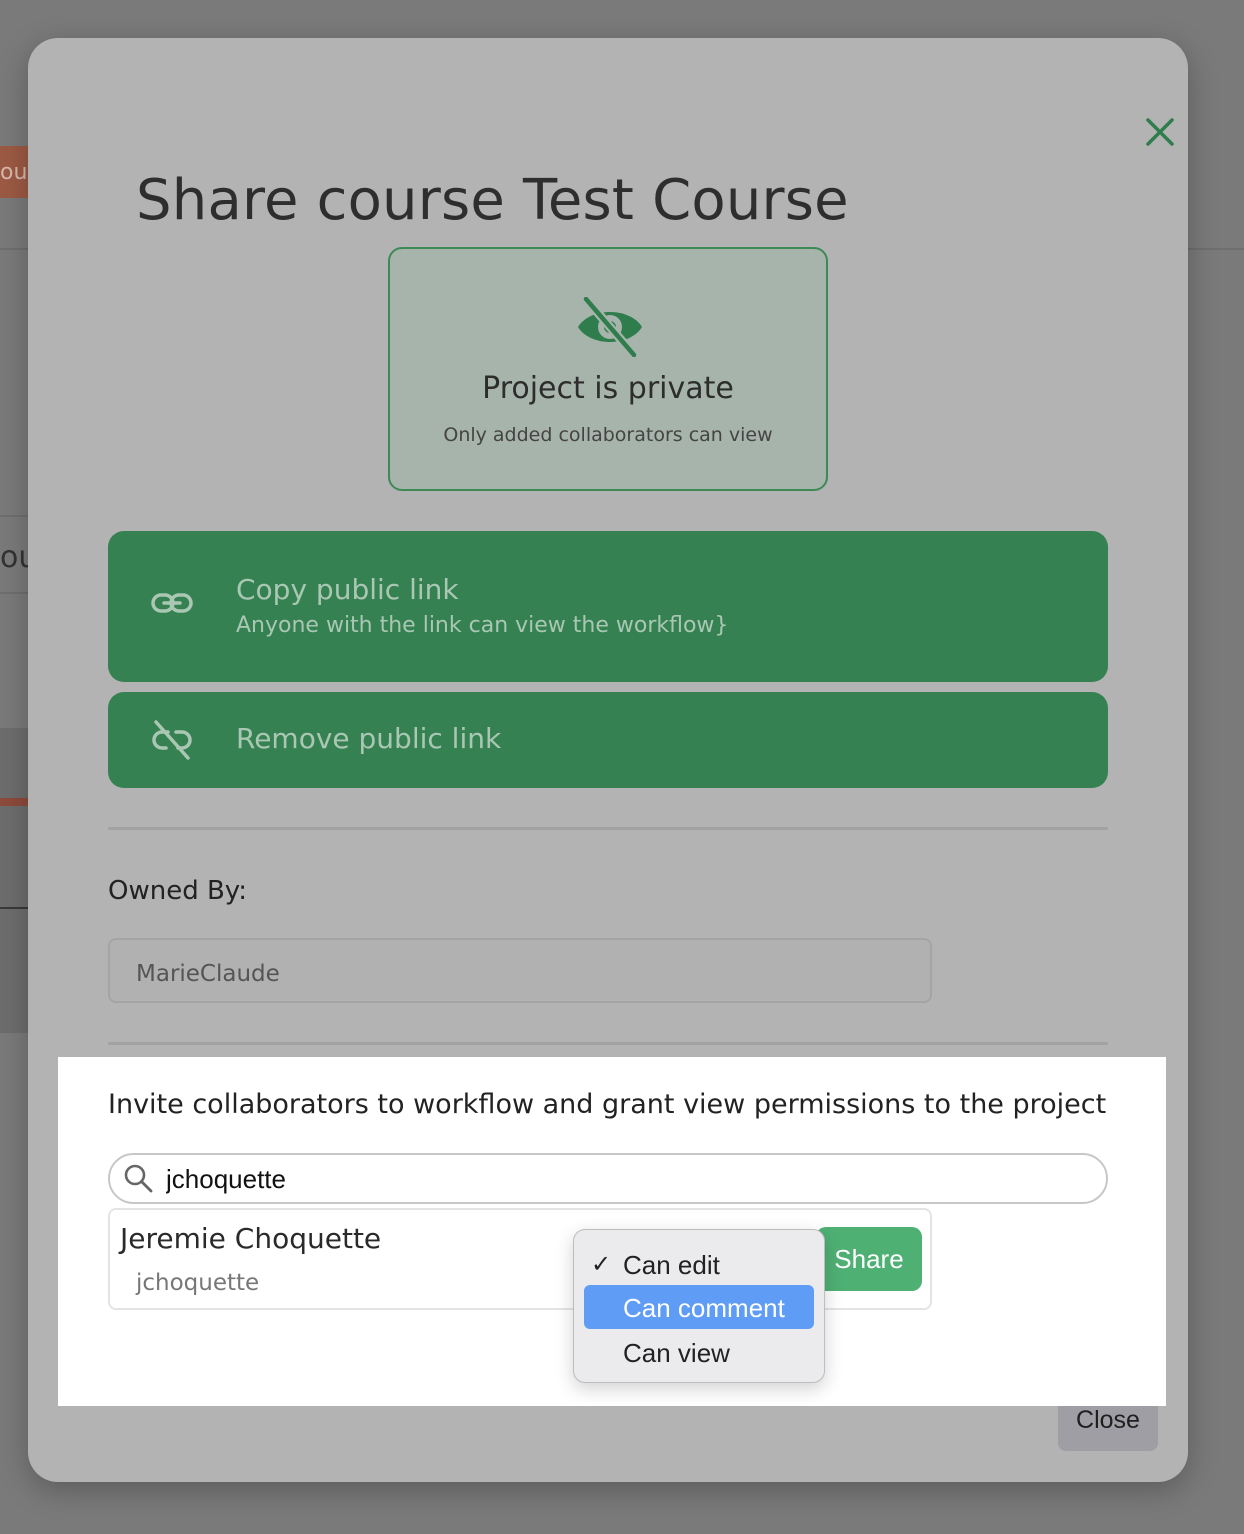 The image size is (1244, 1534). I want to click on remove-public-link-button: Remove public link, so click(608, 740).